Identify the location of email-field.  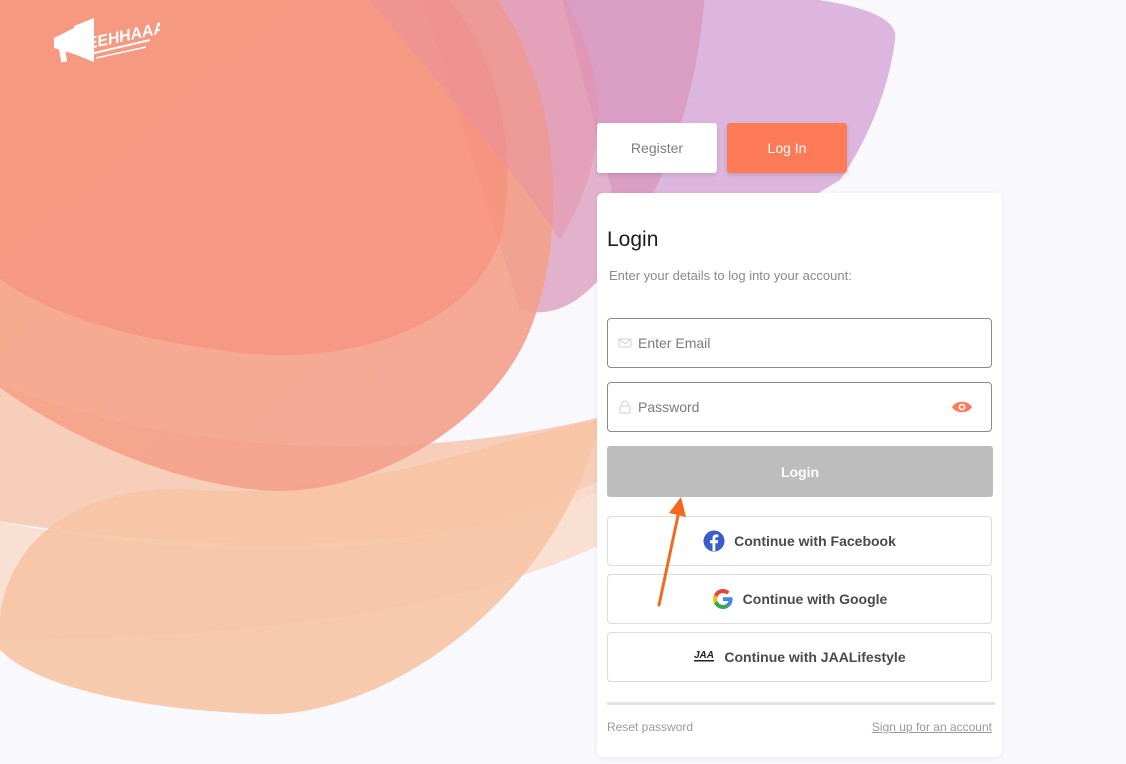
(799, 343).